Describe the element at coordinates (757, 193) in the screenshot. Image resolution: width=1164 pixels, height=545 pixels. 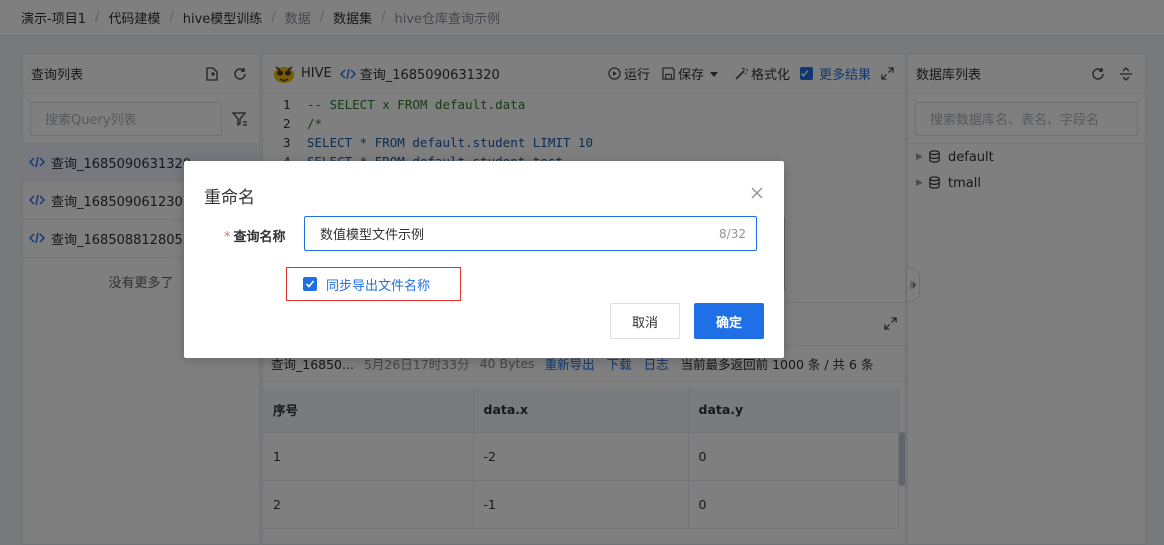
I see `close-icon` at that location.